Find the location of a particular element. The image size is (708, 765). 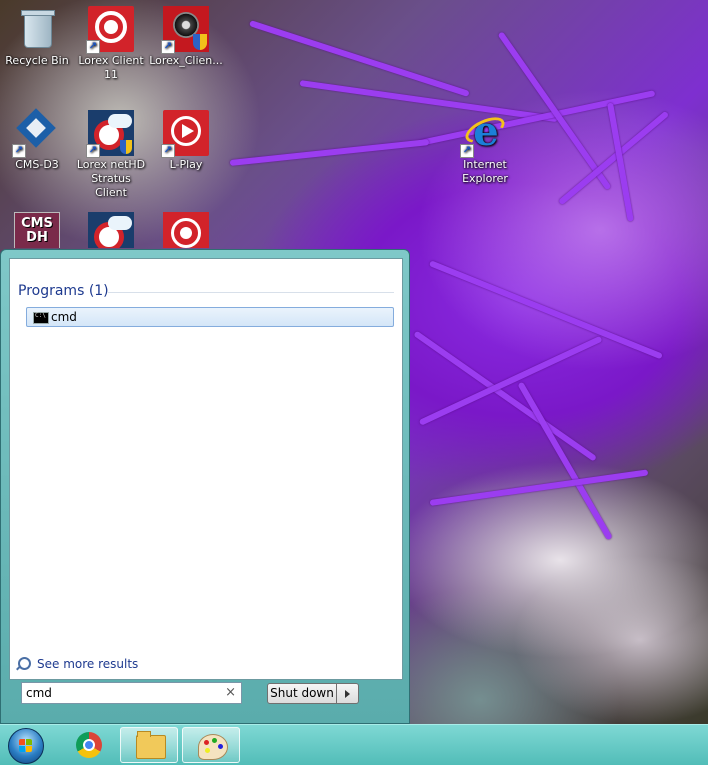

recycle-bin-icon is located at coordinates (37, 29).